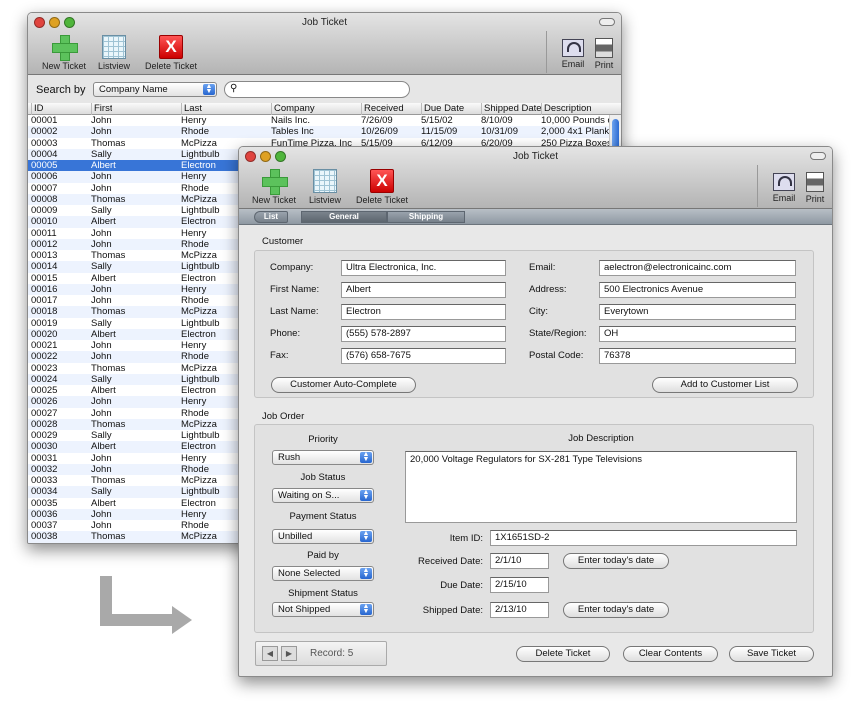 This screenshot has width=854, height=705. I want to click on delete-x-icon: X, so click(382, 181).